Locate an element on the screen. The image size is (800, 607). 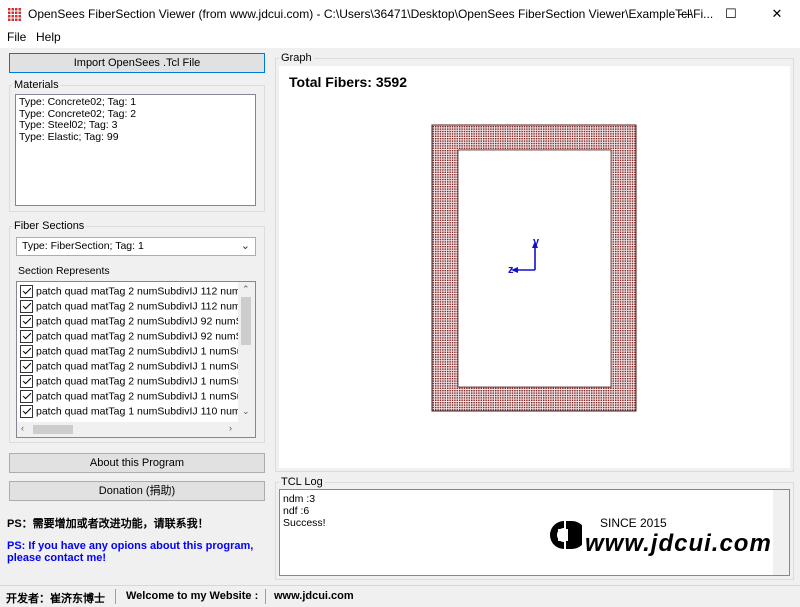
log-scrollbar is located at coordinates (781, 532).